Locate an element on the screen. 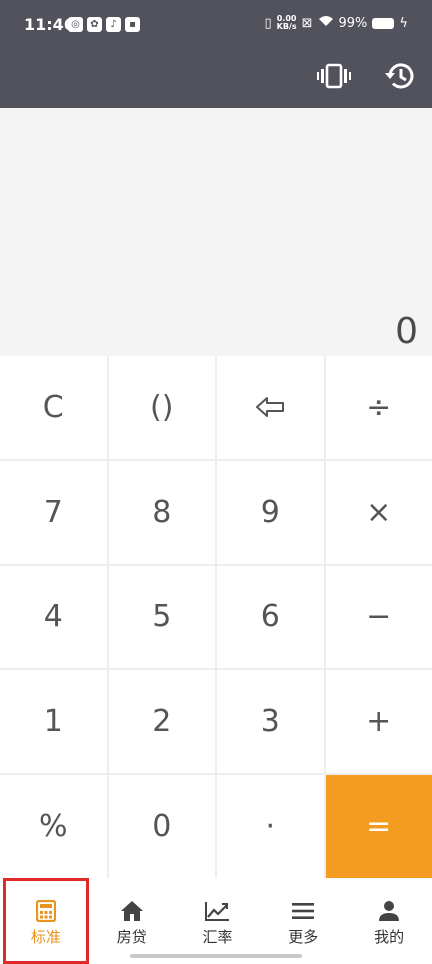 The width and height of the screenshot is (432, 964). tab-mine: 我的 is located at coordinates (389, 921).